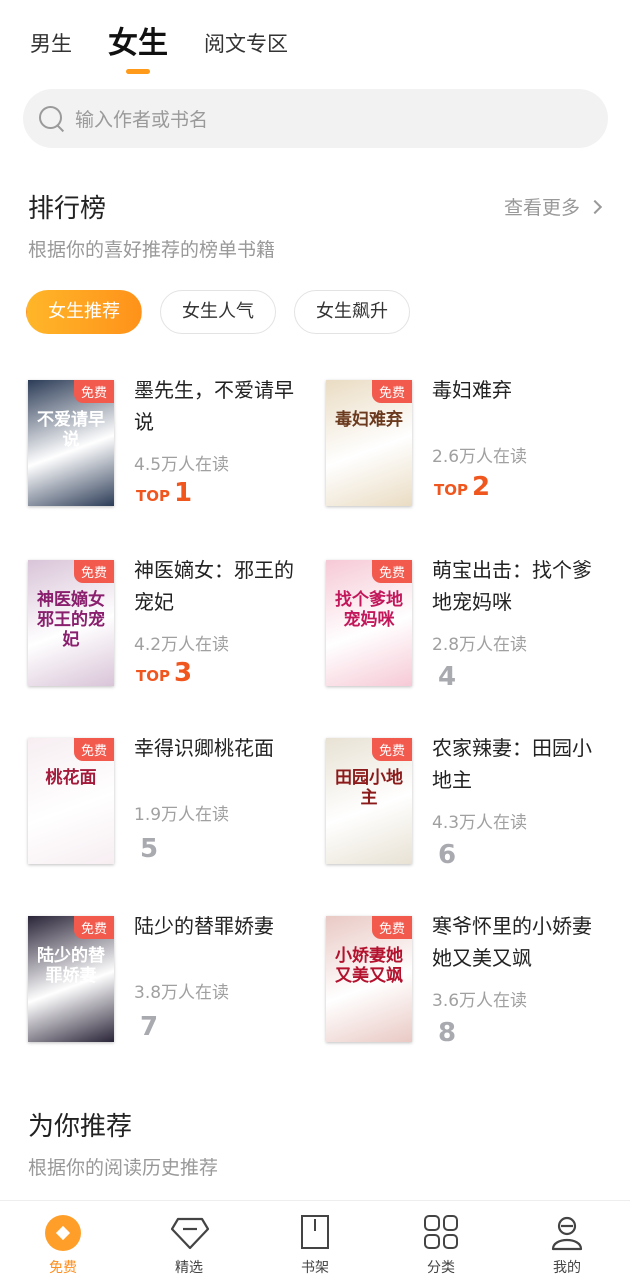 This screenshot has width=630, height=1280. What do you see at coordinates (221, 926) in the screenshot?
I see `book-title: 陆少的替罪娇妻` at bounding box center [221, 926].